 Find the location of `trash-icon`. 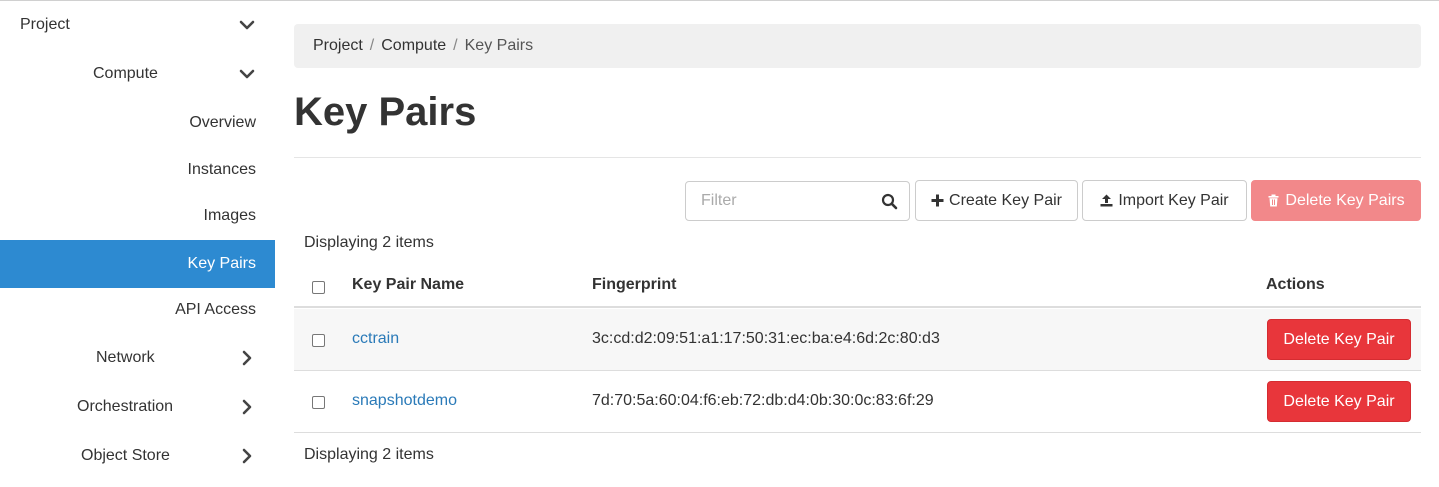

trash-icon is located at coordinates (1273, 200).